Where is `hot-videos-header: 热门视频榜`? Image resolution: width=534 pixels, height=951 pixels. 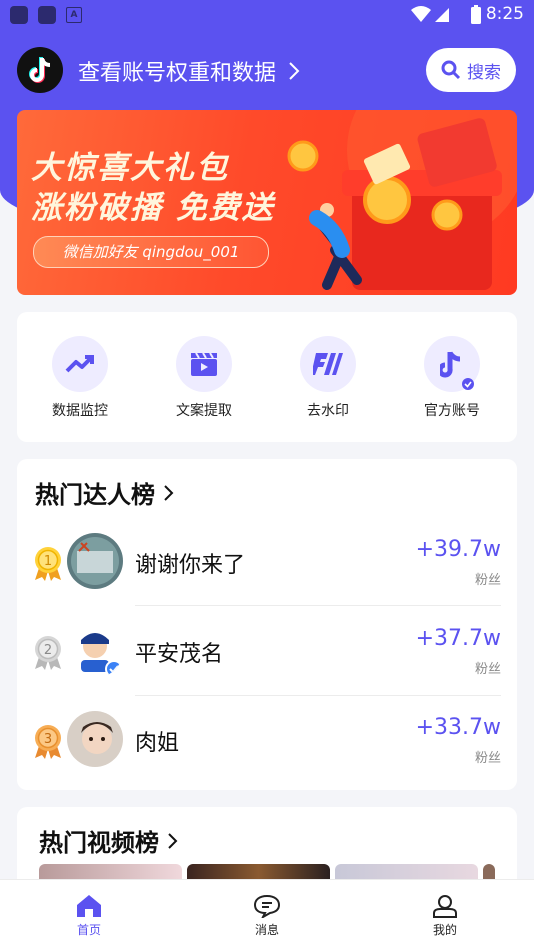 hot-videos-header: 热门视频榜 is located at coordinates (109, 840).